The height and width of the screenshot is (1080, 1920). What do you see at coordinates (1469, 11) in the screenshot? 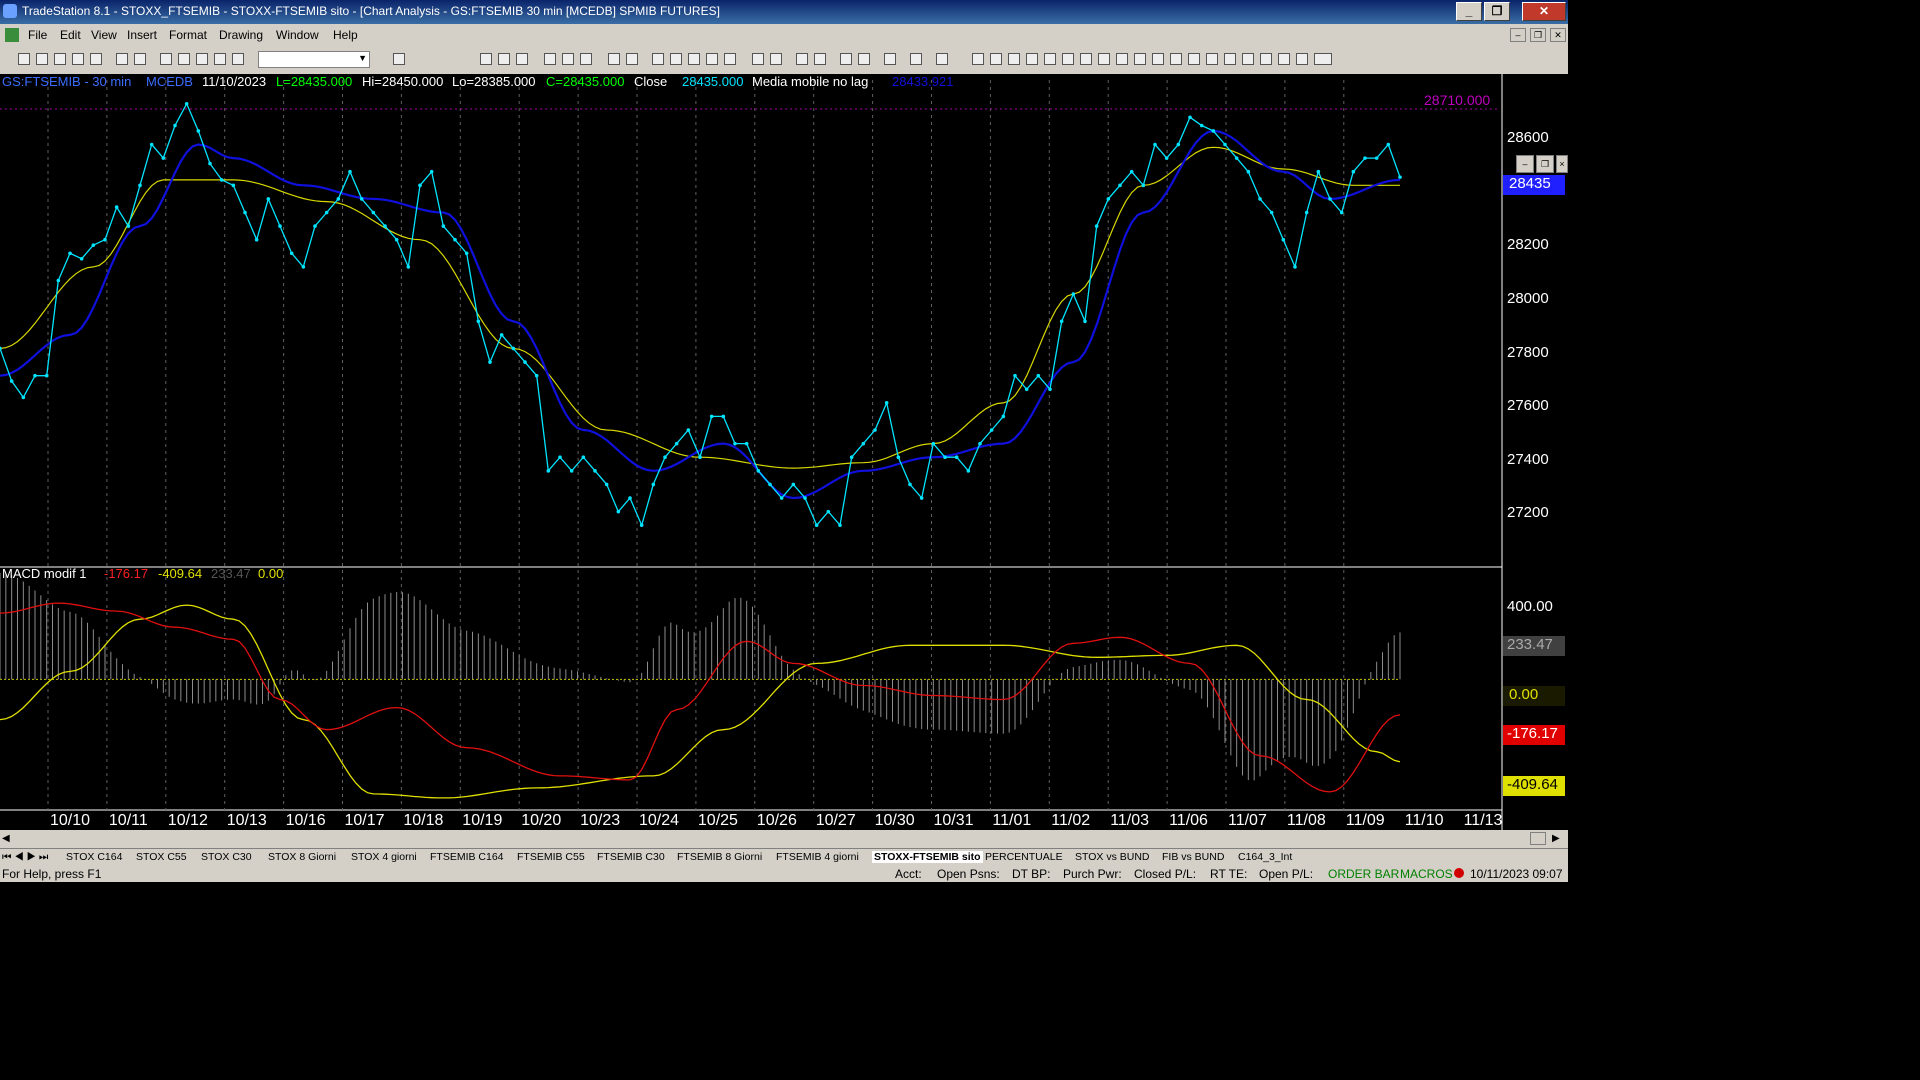
I see `minimize-button: _` at bounding box center [1469, 11].